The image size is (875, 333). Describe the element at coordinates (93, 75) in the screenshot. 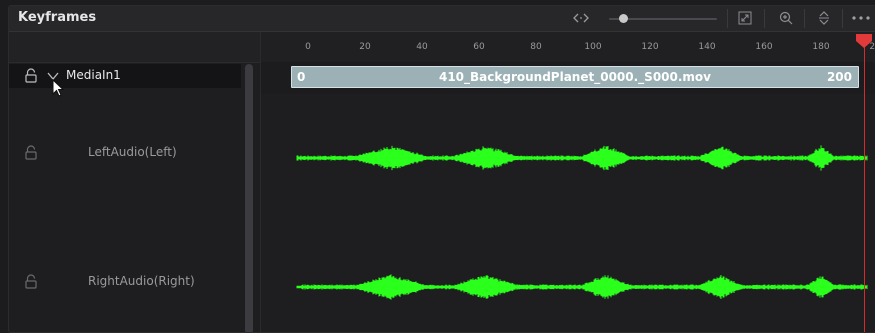

I see `track-name: MediaIn1` at that location.